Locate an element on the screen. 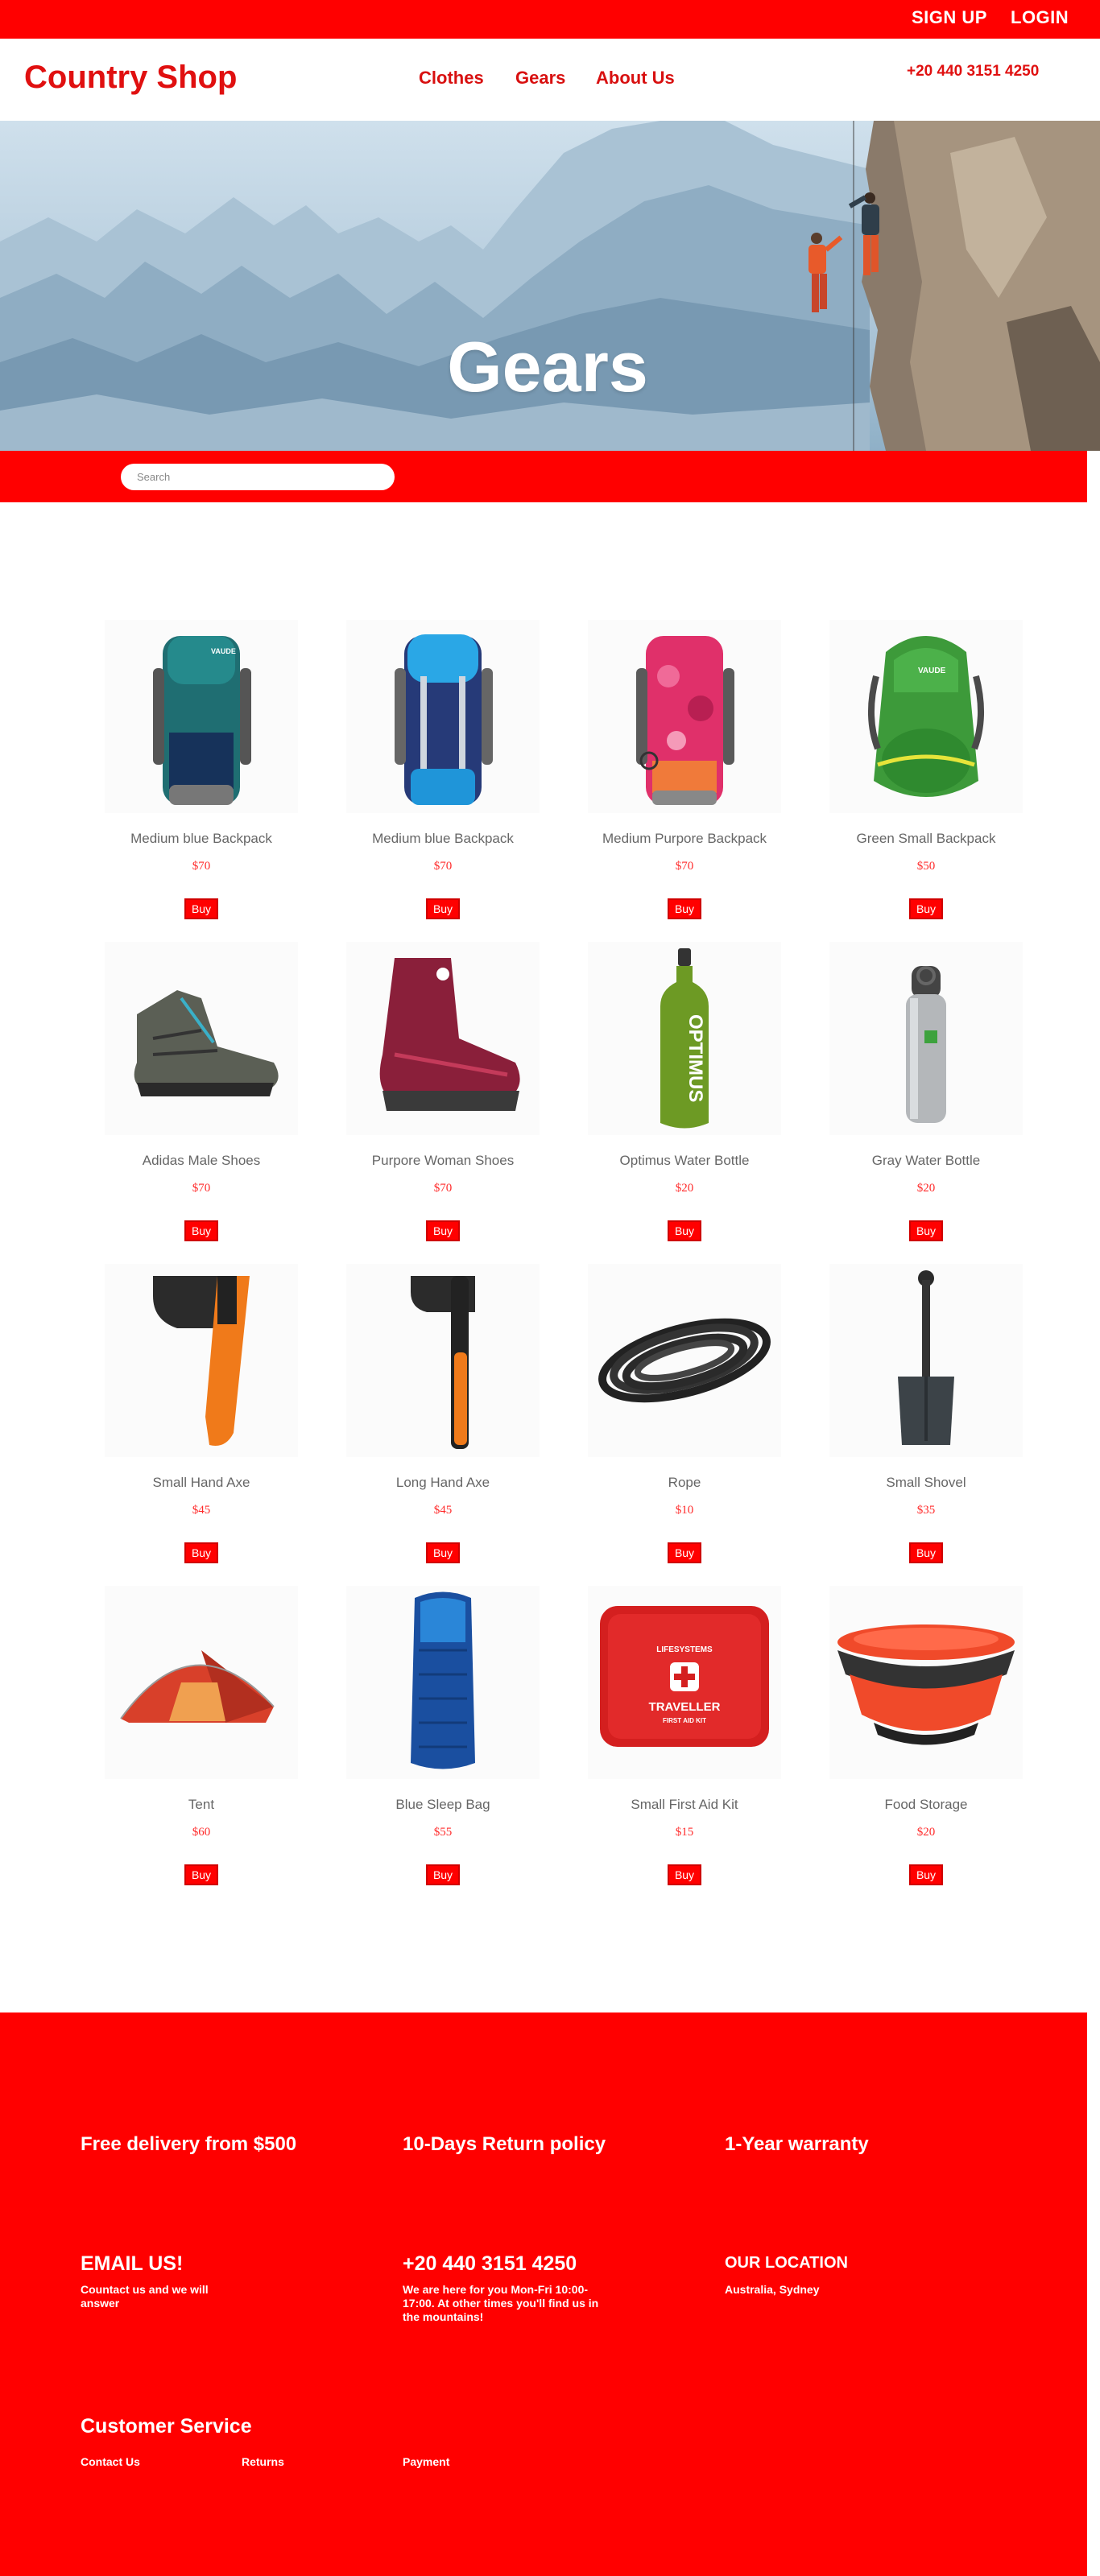 This screenshot has height=2576, width=1100. product-card: Medium blue Backpack $70 Buy is located at coordinates (443, 769).